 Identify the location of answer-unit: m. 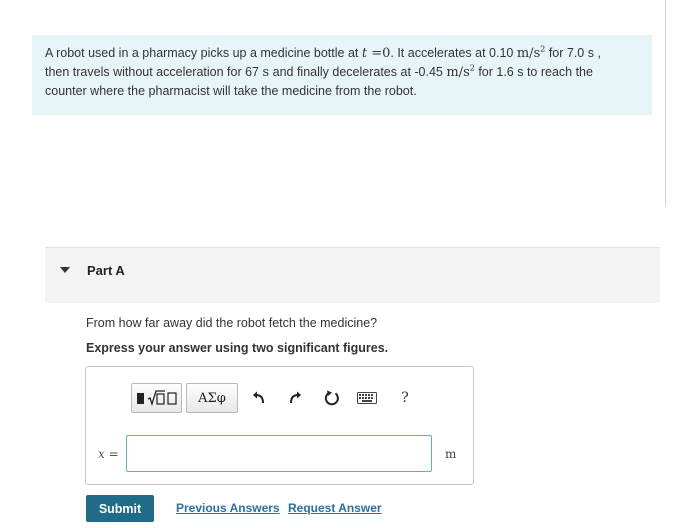
(451, 454).